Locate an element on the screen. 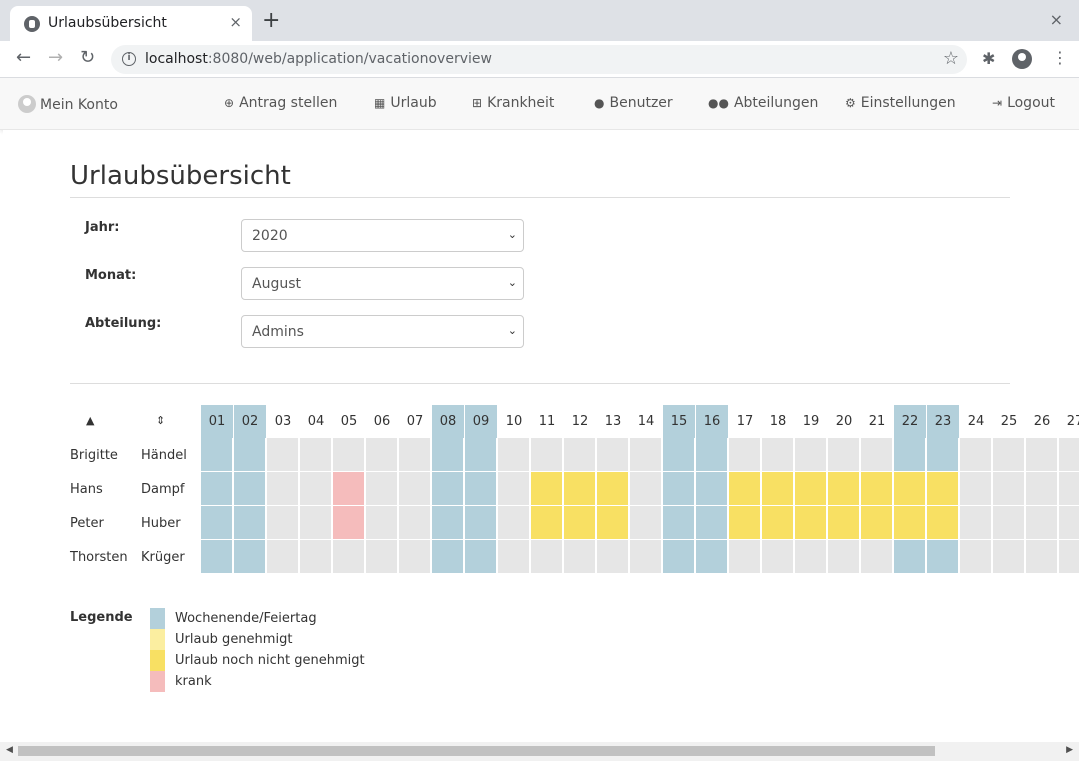  forward-arrow-icon: → is located at coordinates (55, 57).